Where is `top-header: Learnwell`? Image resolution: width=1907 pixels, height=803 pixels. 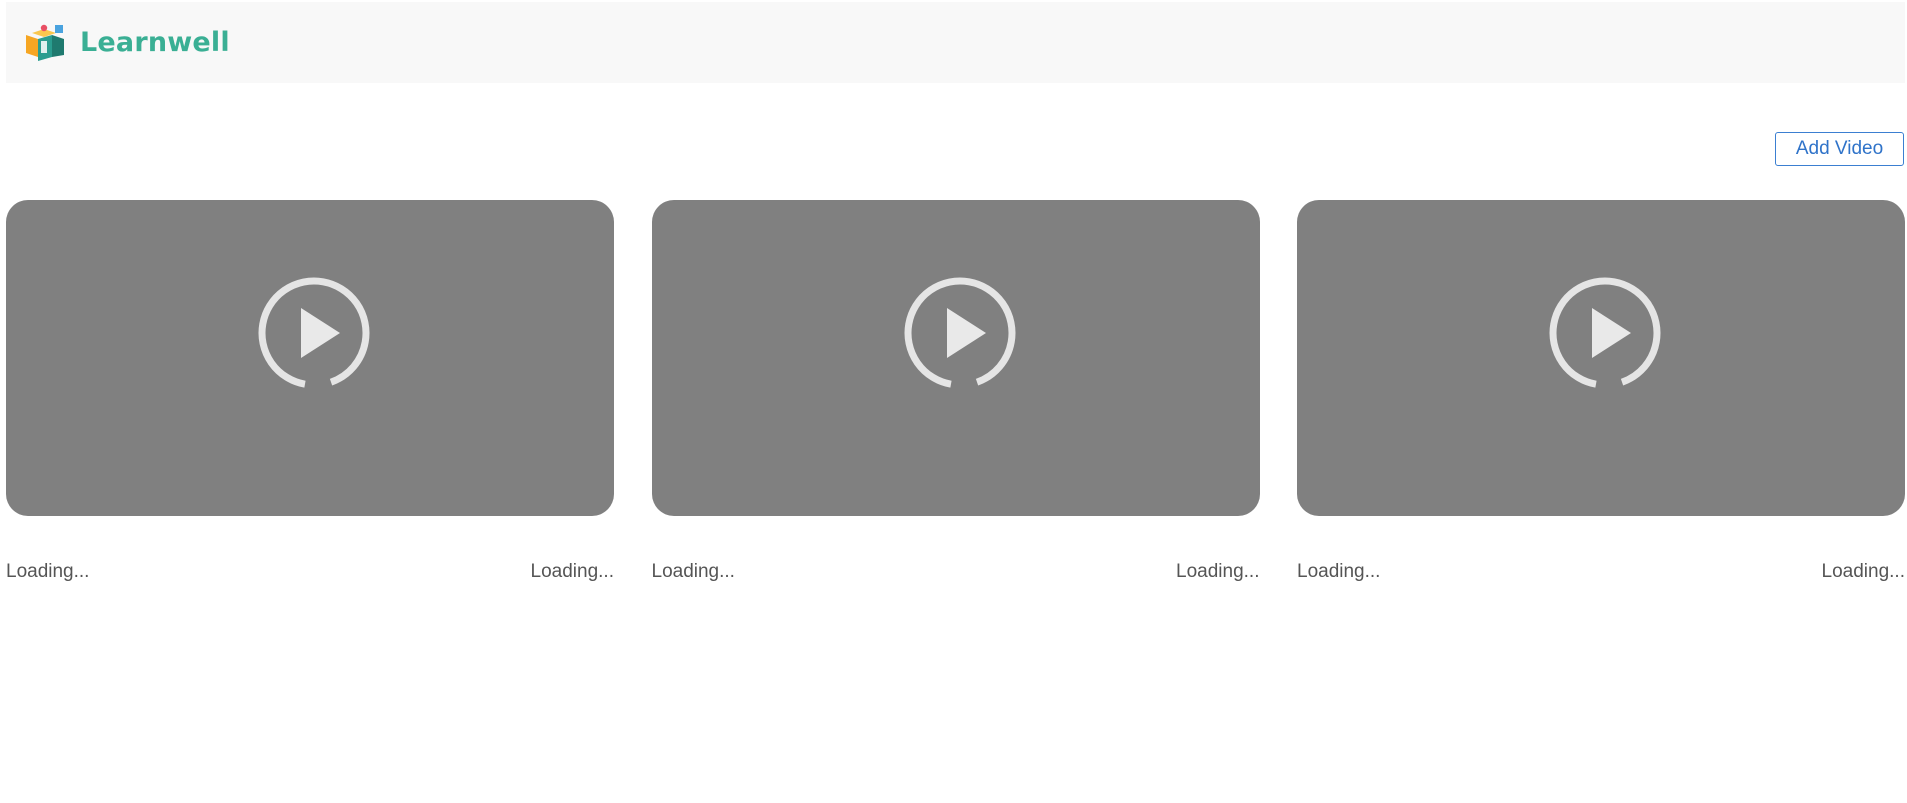
top-header: Learnwell is located at coordinates (955, 42).